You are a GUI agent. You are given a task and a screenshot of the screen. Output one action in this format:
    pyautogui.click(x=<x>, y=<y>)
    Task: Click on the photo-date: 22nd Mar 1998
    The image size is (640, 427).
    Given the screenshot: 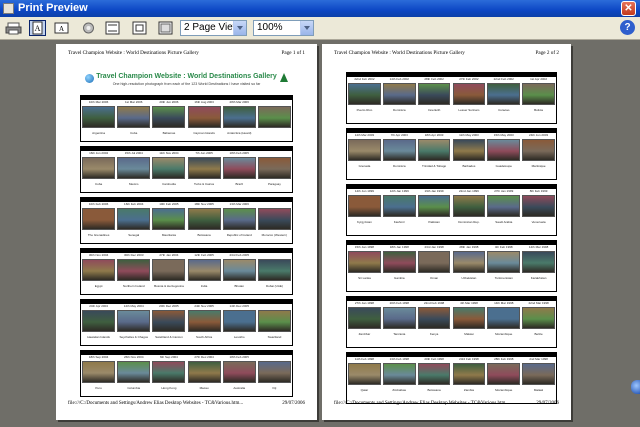 What is the action you would take?
    pyautogui.click(x=538, y=303)
    